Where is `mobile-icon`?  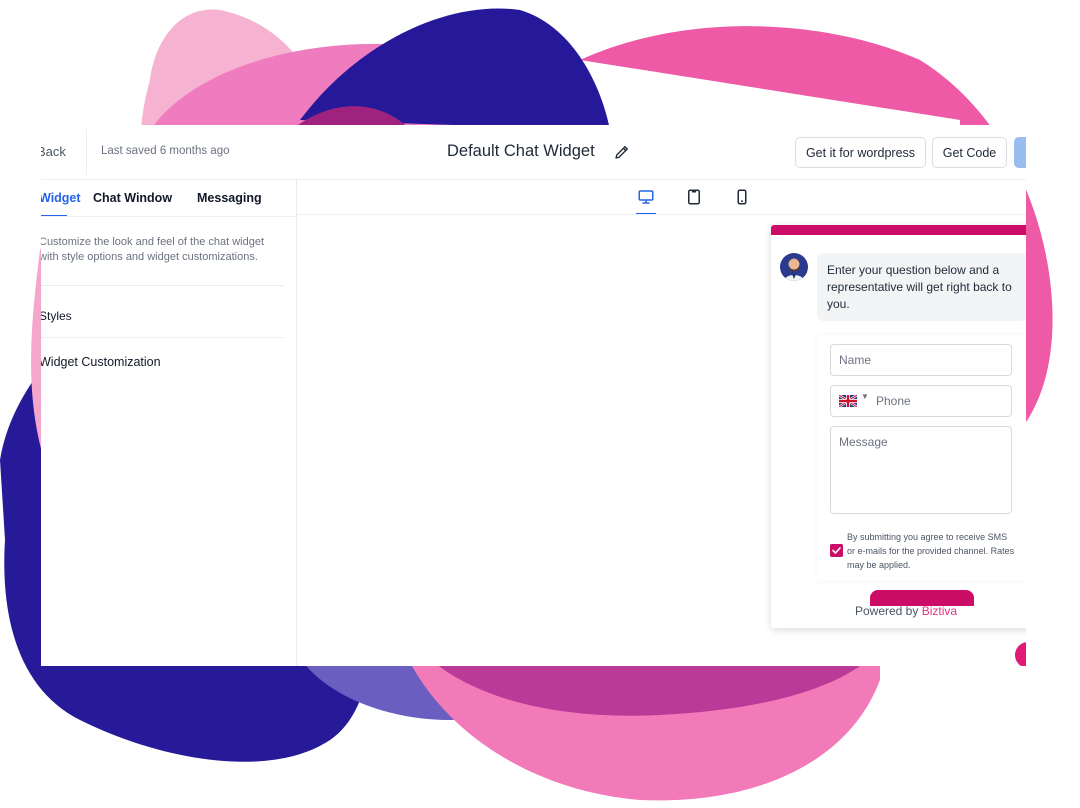
mobile-icon is located at coordinates (742, 197).